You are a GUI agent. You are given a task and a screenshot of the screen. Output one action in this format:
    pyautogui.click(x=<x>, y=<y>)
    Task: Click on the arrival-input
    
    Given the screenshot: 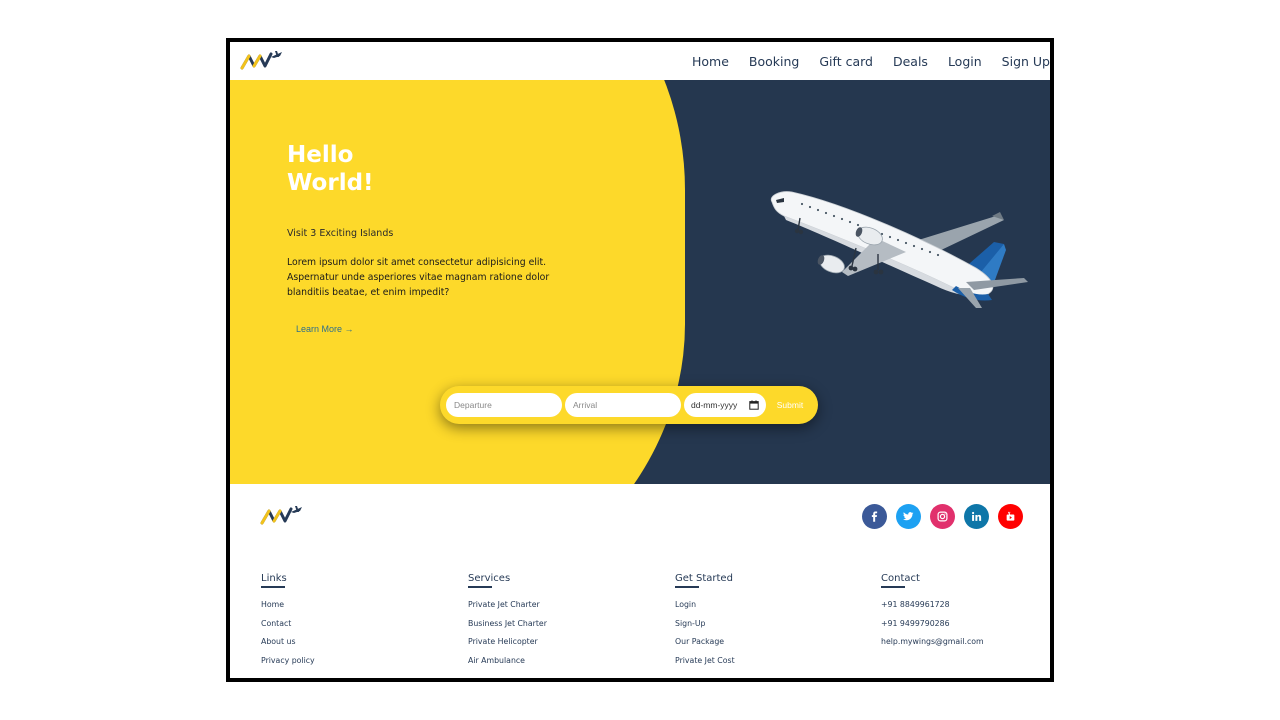 What is the action you would take?
    pyautogui.click(x=623, y=405)
    